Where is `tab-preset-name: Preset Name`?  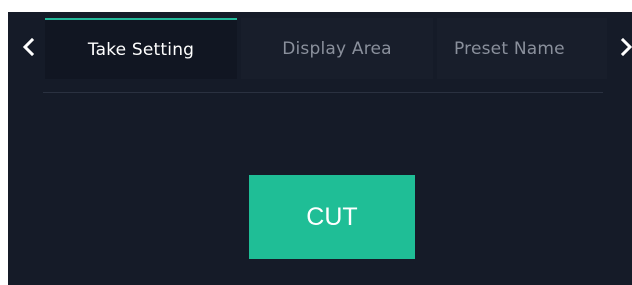
tab-preset-name: Preset Name is located at coordinates (522, 48).